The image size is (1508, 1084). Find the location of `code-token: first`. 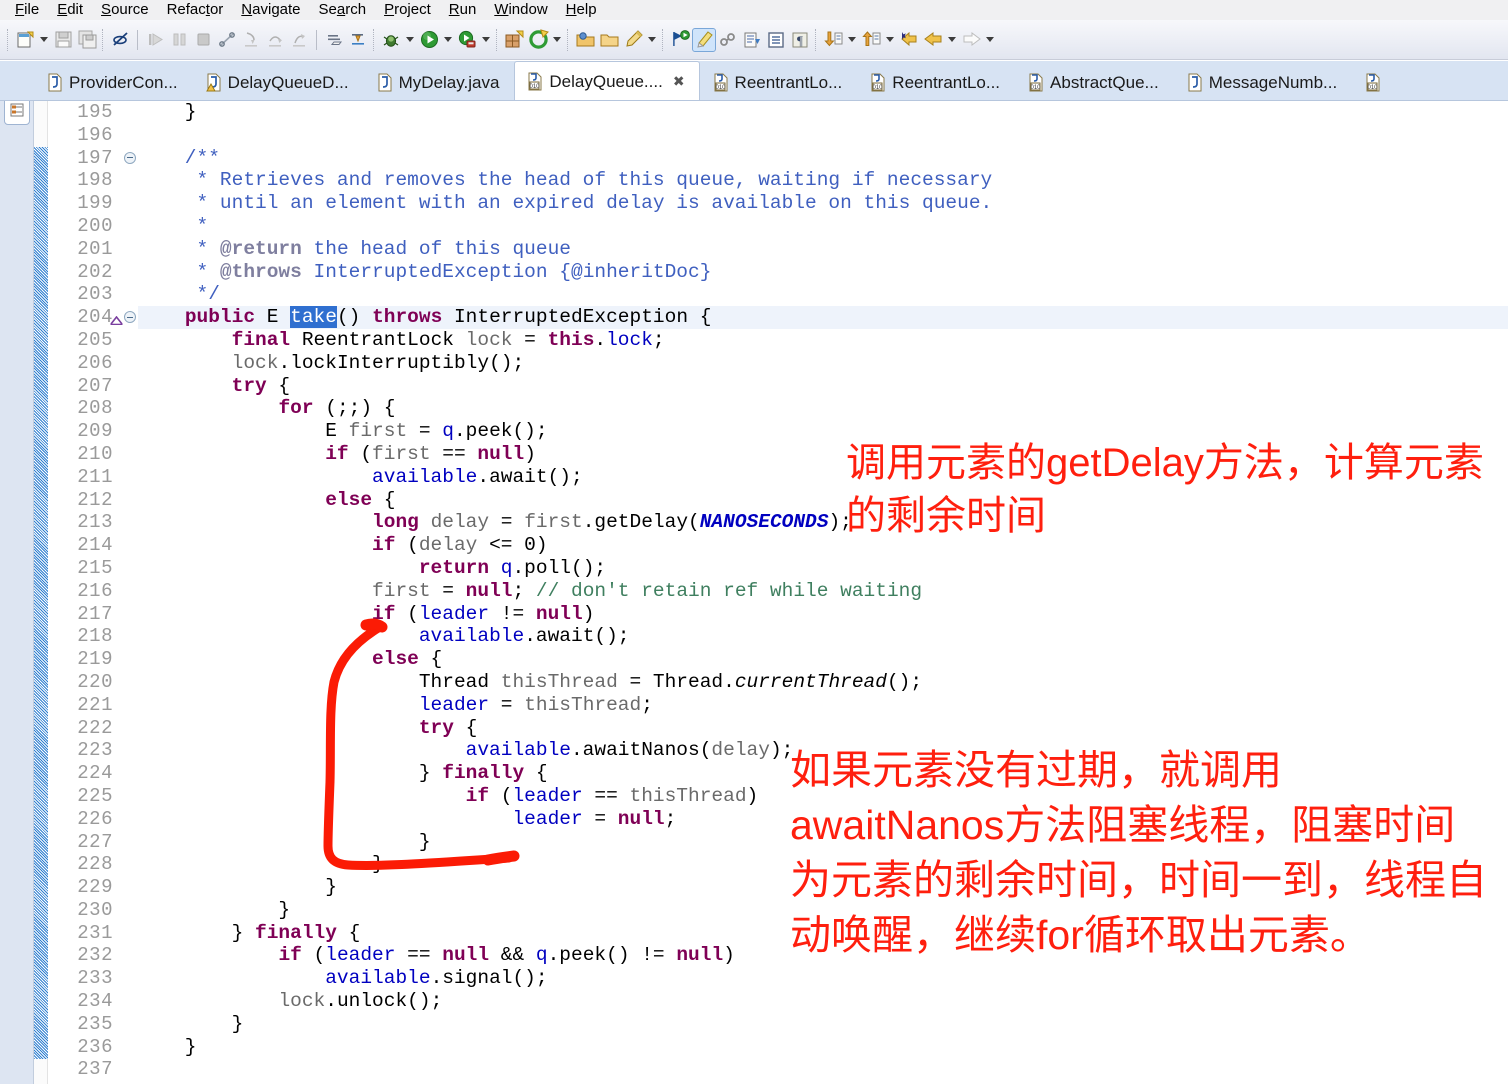

code-token: first is located at coordinates (401, 590).